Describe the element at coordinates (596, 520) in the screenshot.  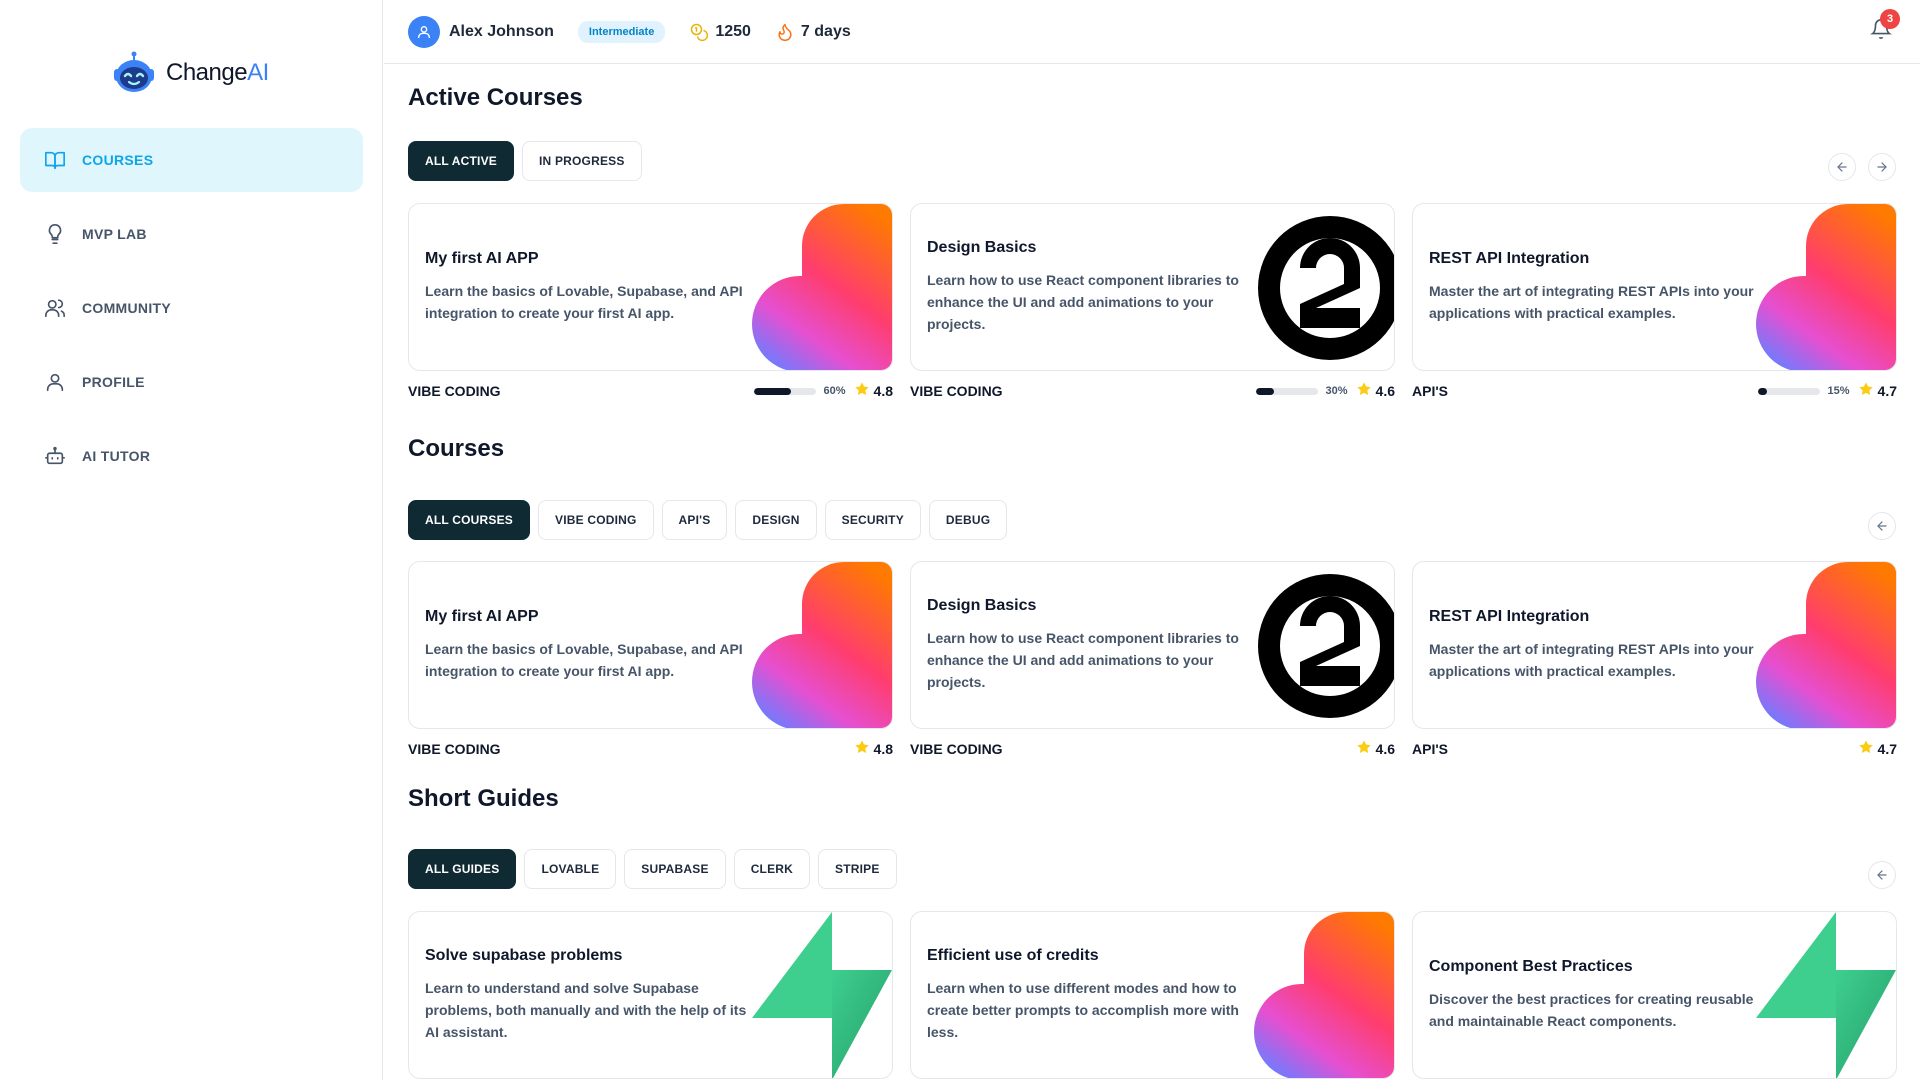
I see `filter-vibe-coding: VIBE CODING` at that location.